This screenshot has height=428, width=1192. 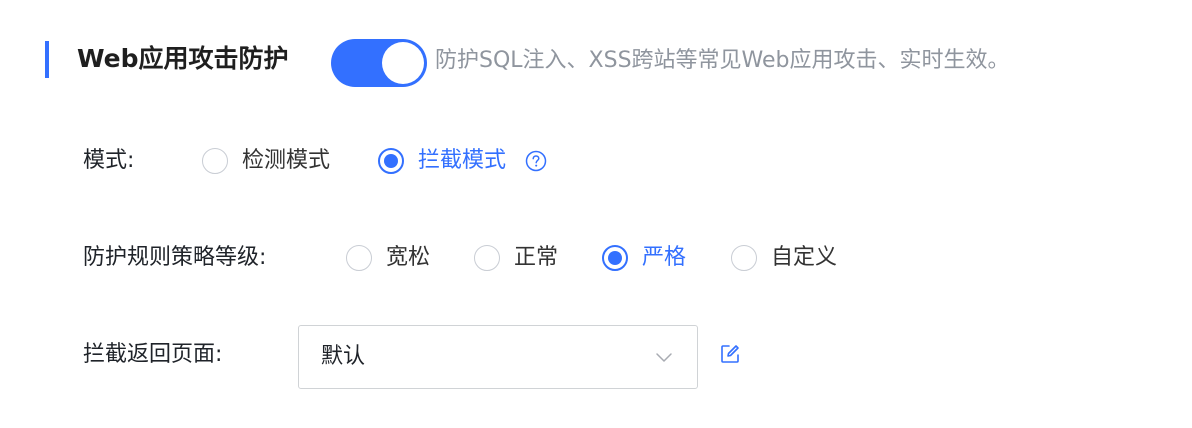 I want to click on radio-label: 拦截模式, so click(x=462, y=160).